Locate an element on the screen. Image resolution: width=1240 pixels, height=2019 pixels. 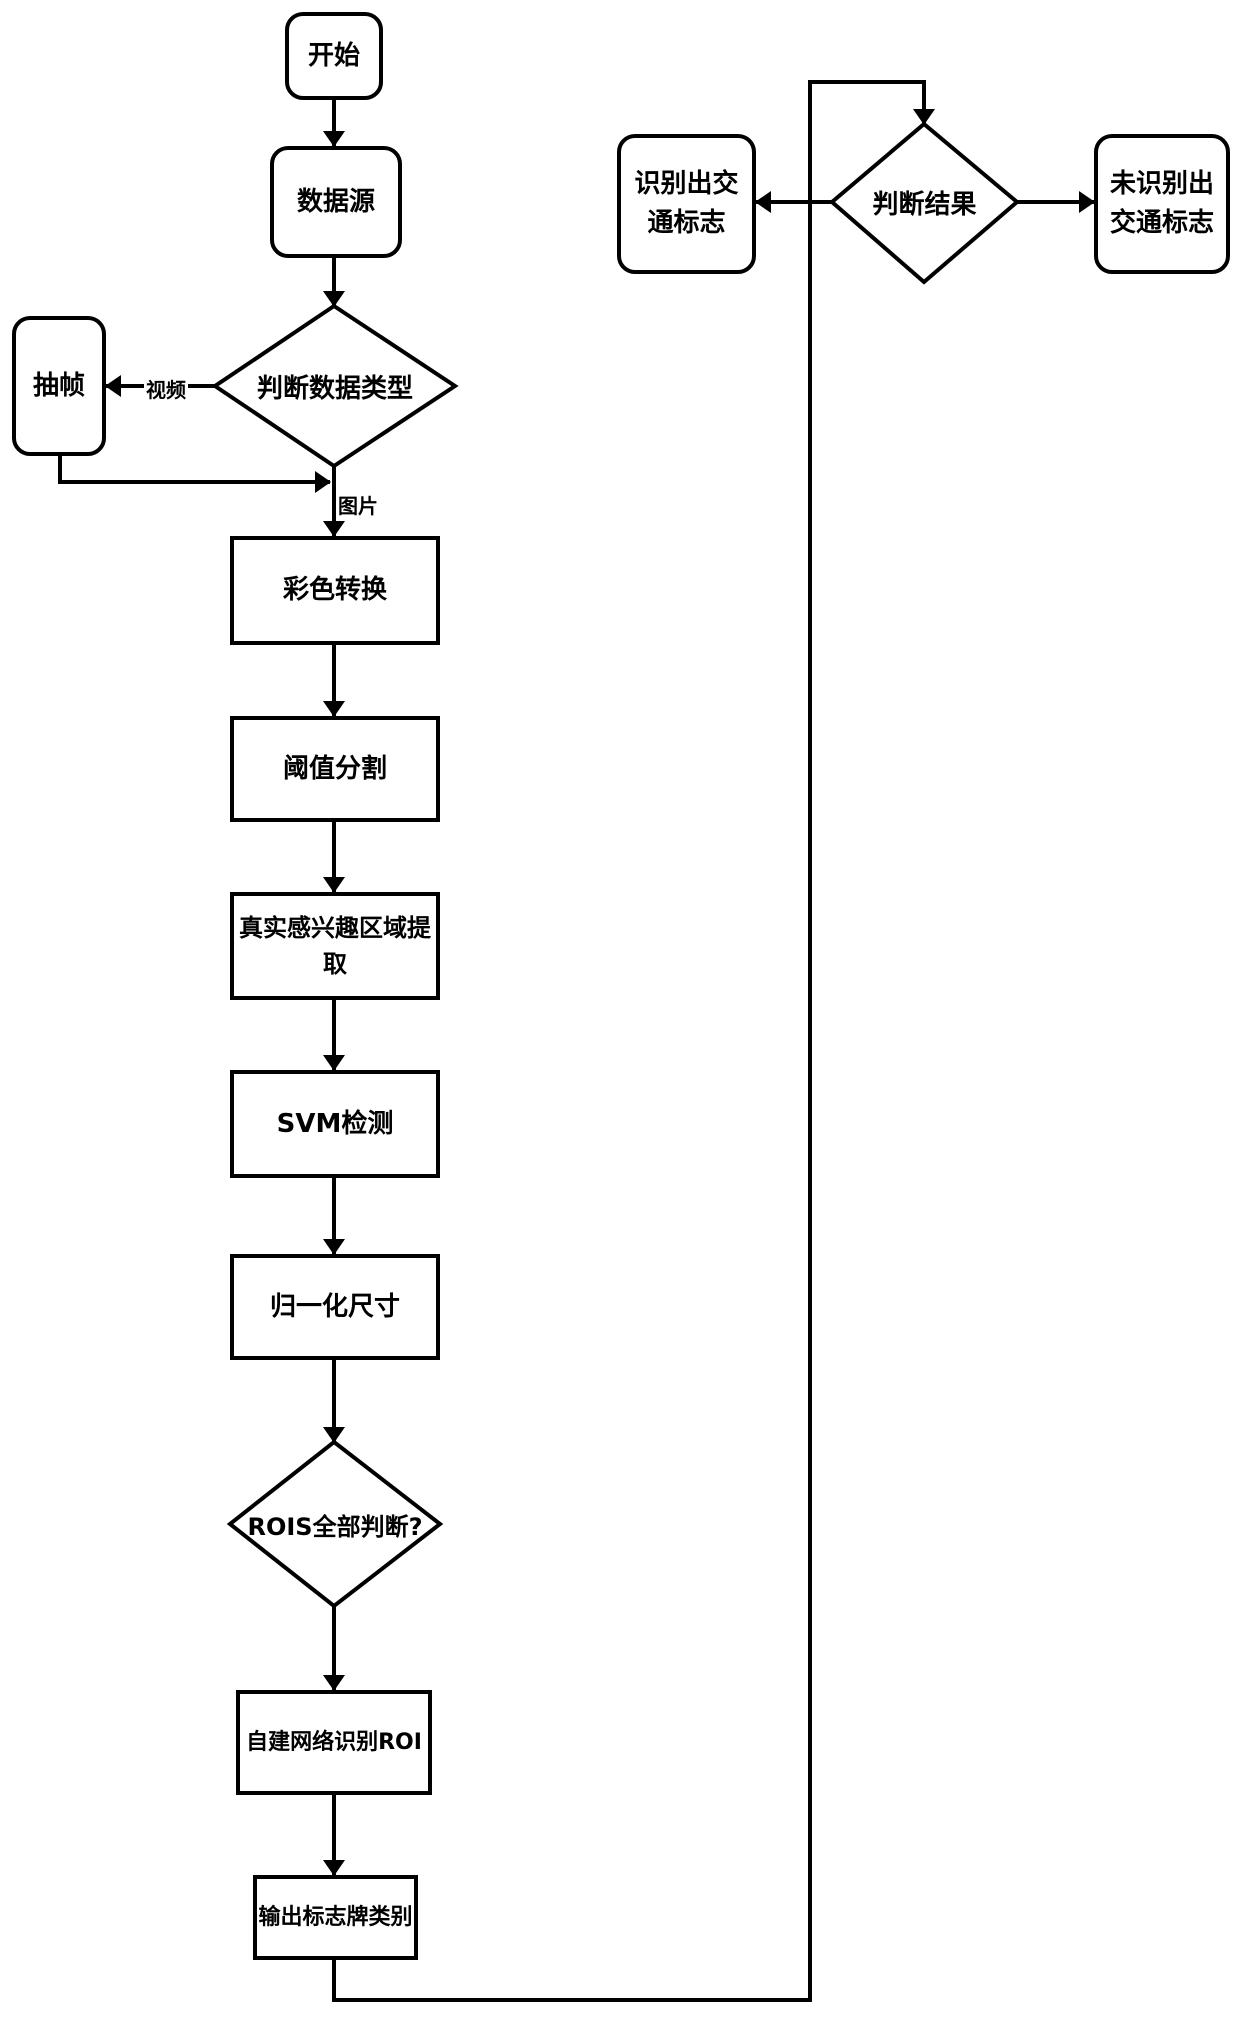
roi-extraction-node: 真实感兴趣区域提取 is located at coordinates (335, 946).